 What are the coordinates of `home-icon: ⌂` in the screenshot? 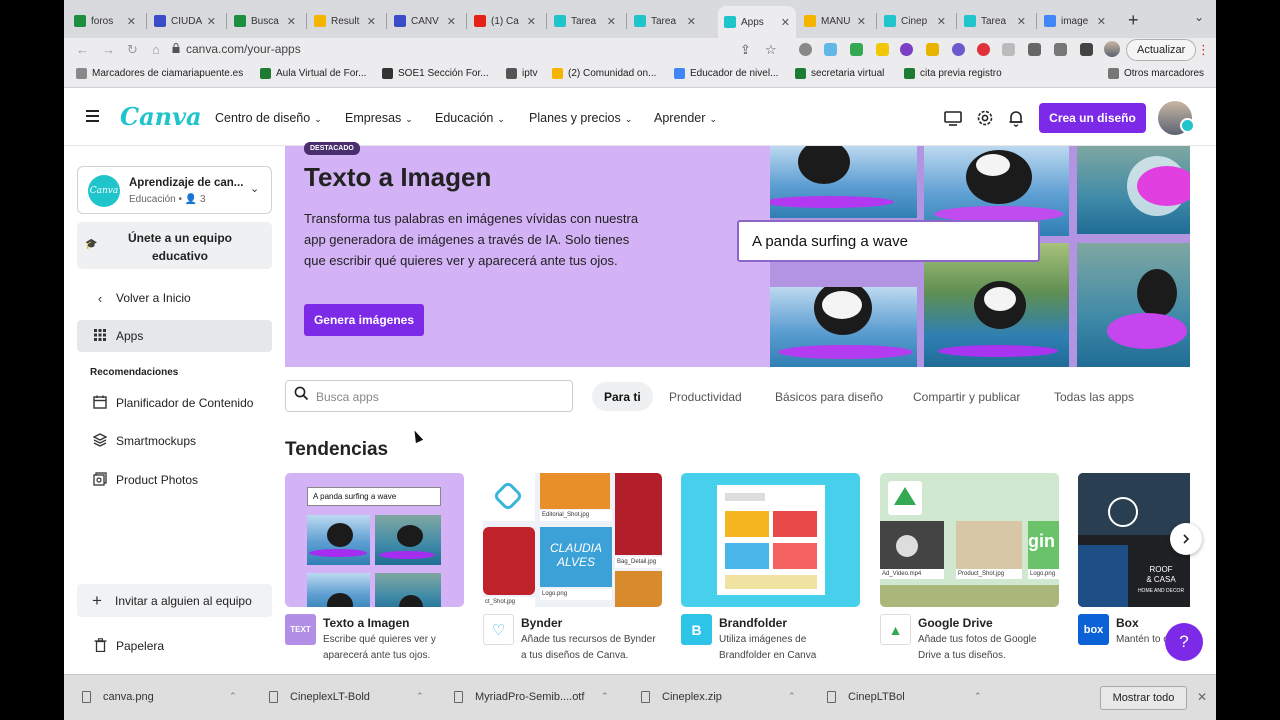 It's located at (156, 49).